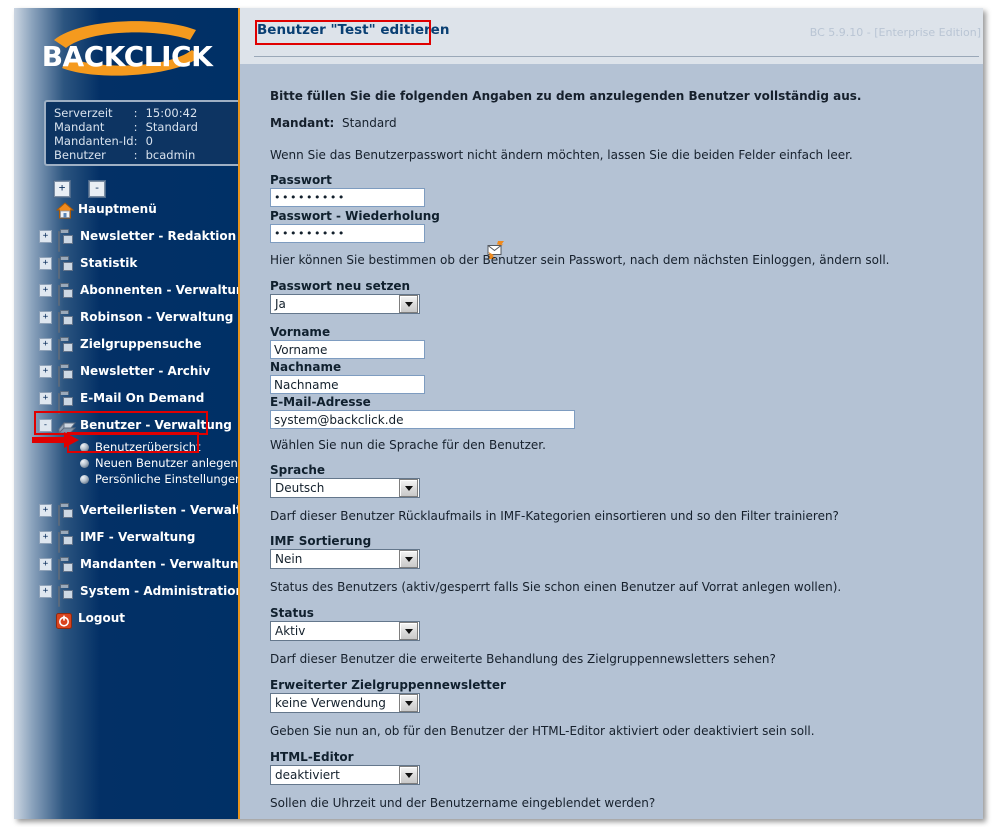 Image resolution: width=992 pixels, height=827 pixels. What do you see at coordinates (345, 304) in the screenshot?
I see `newpassword-select: Ja` at bounding box center [345, 304].